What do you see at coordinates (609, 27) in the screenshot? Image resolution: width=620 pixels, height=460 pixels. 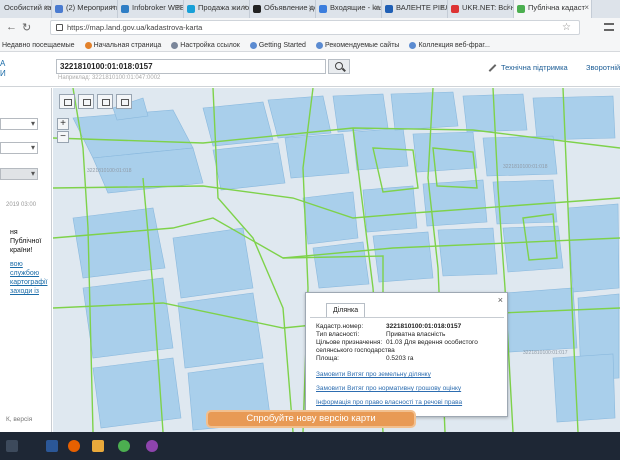 I see `menu-icon` at bounding box center [609, 27].